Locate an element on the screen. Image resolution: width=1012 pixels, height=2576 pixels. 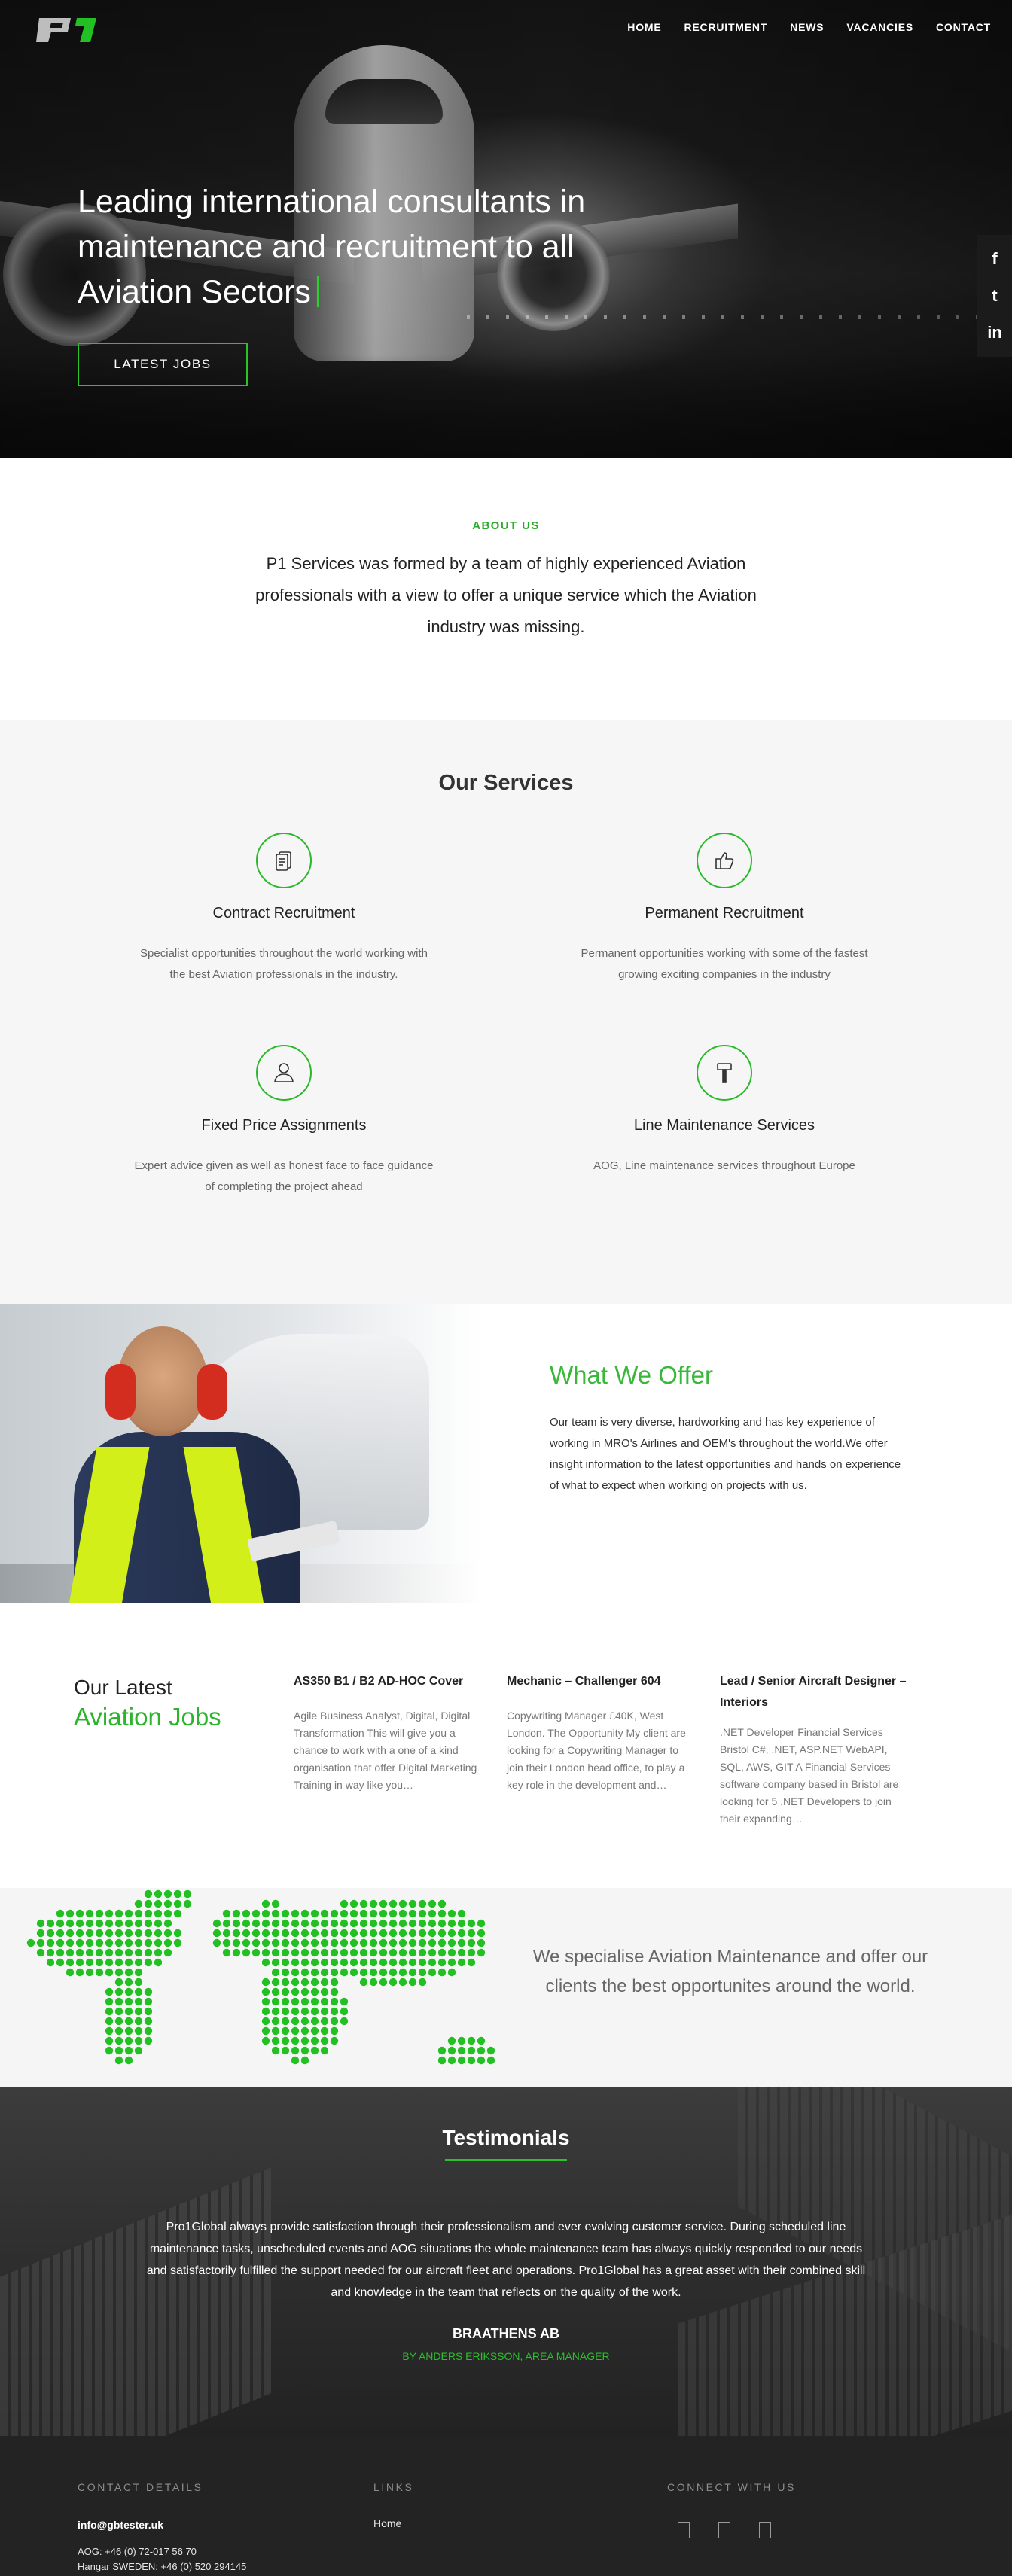
testimonial-company: BRAATHENS AB is located at coordinates (506, 2333).